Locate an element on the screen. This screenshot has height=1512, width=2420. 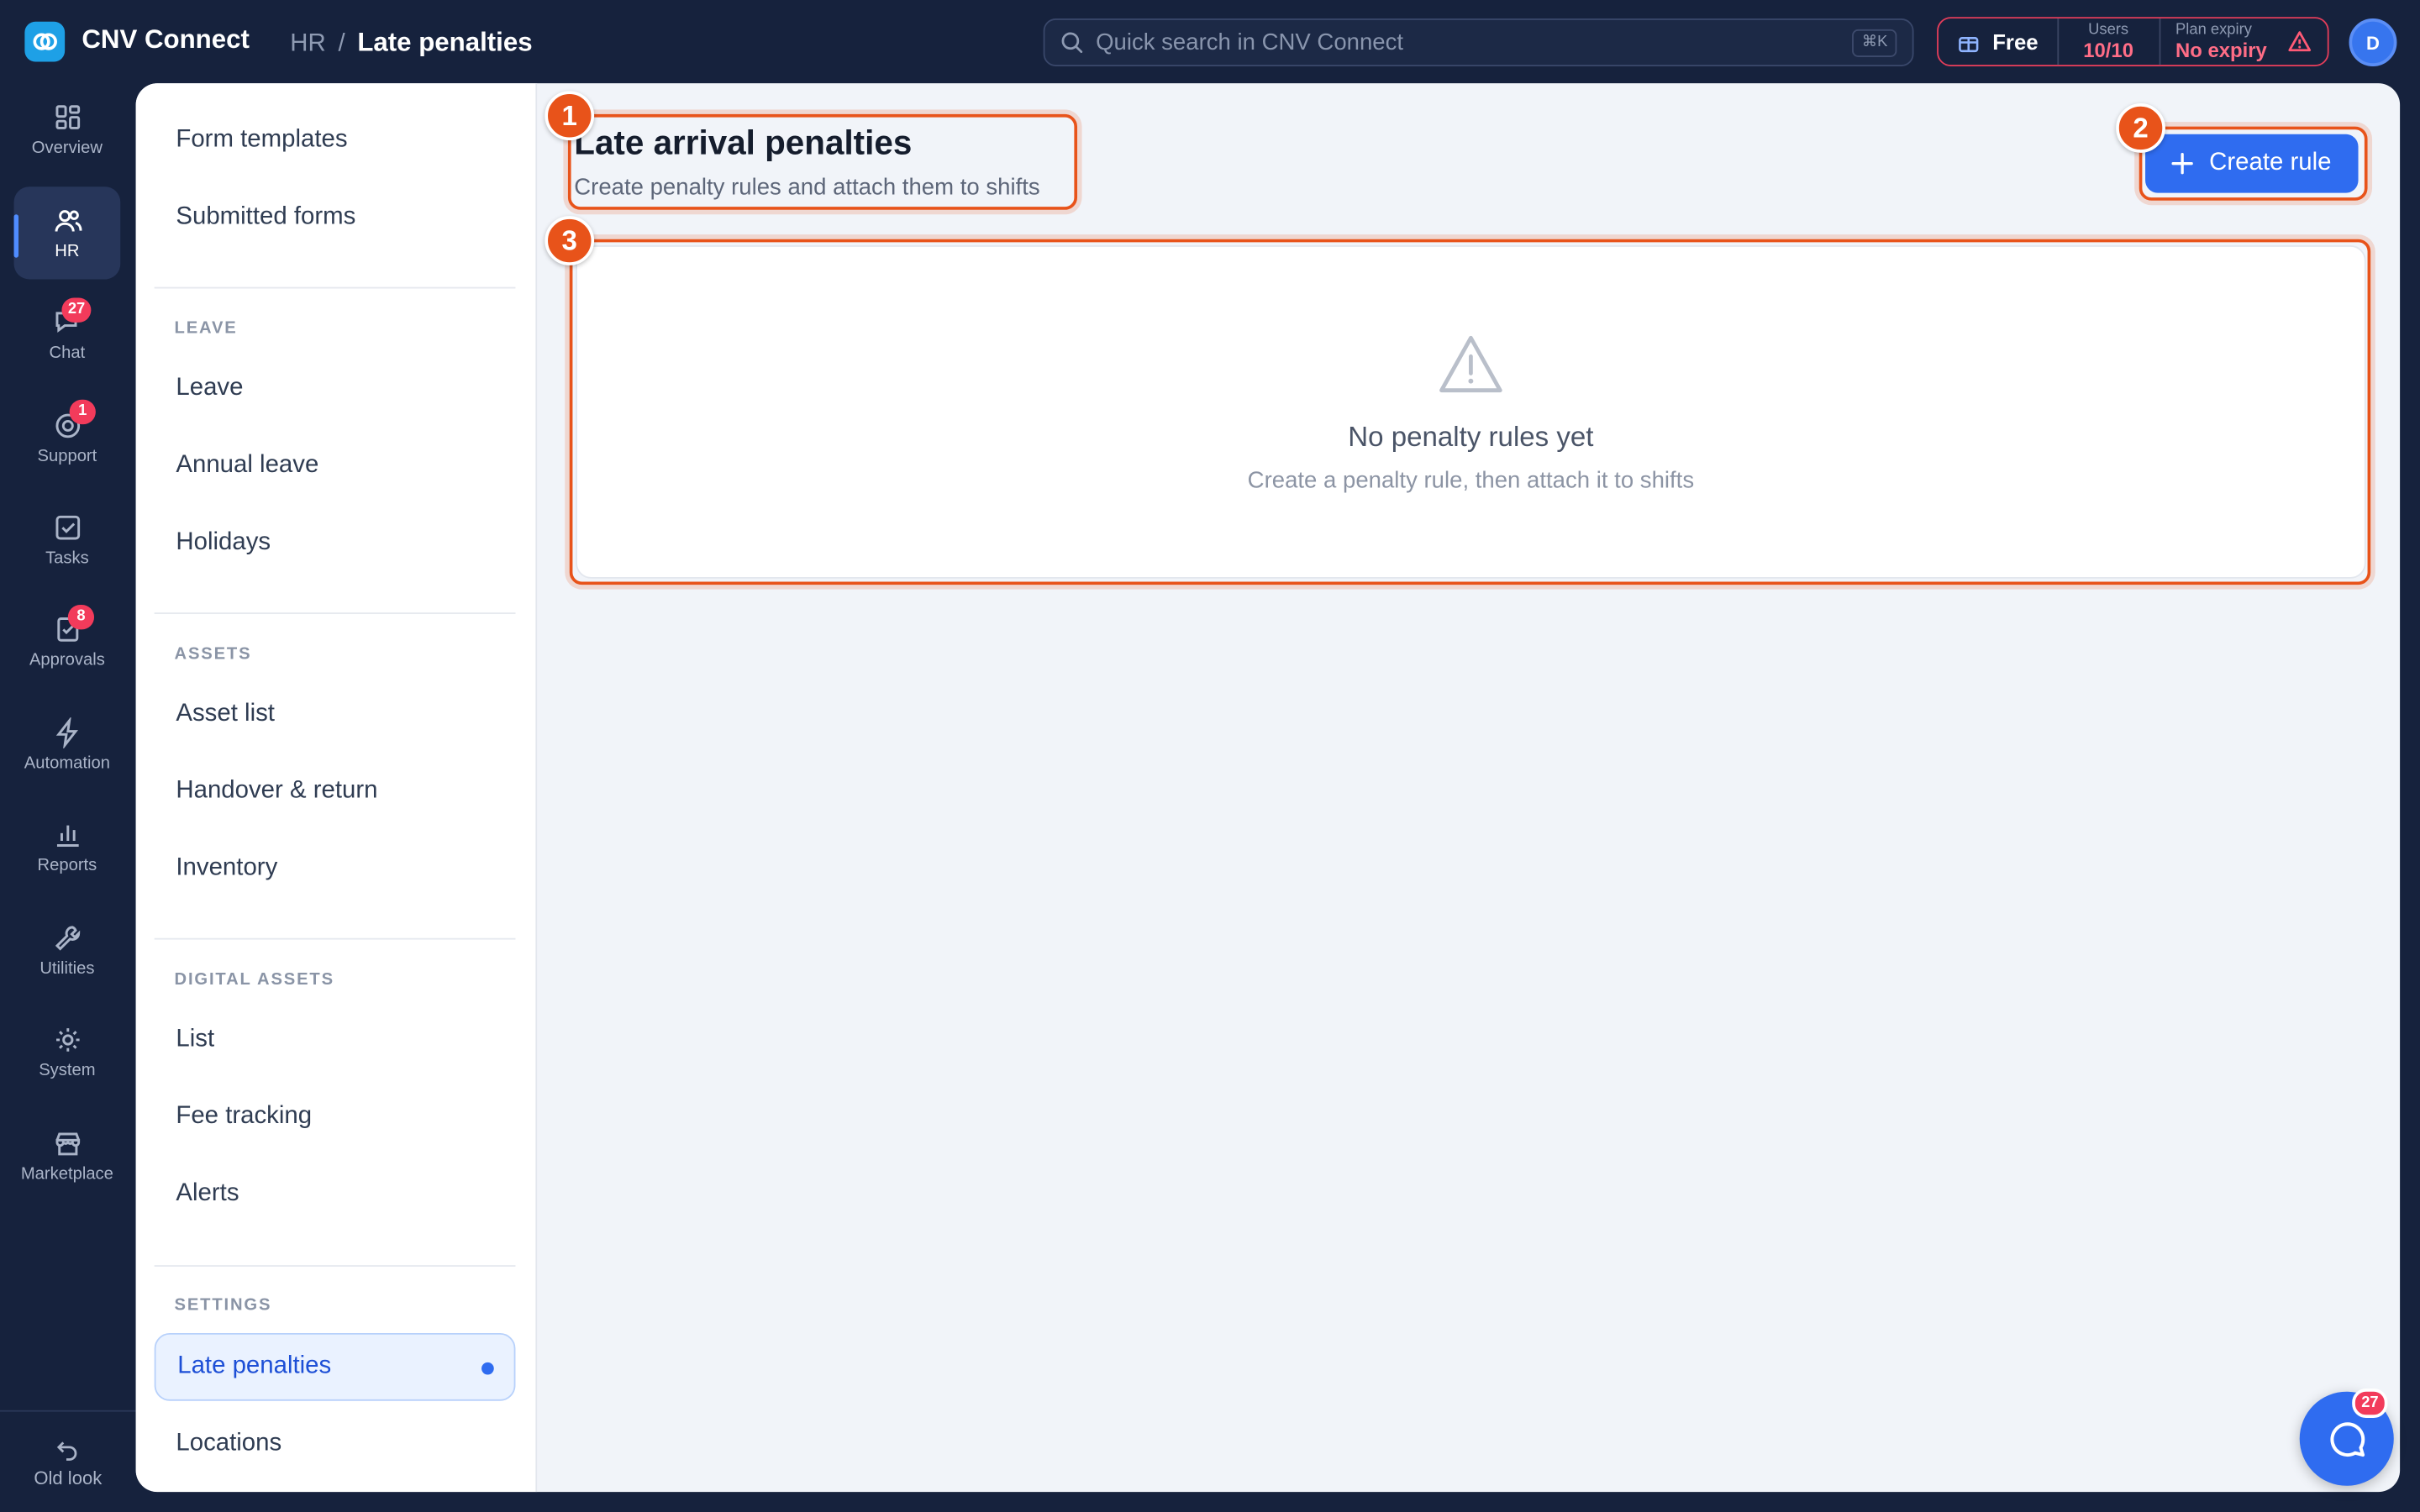
plan-badge: Free is located at coordinates (1999, 42).